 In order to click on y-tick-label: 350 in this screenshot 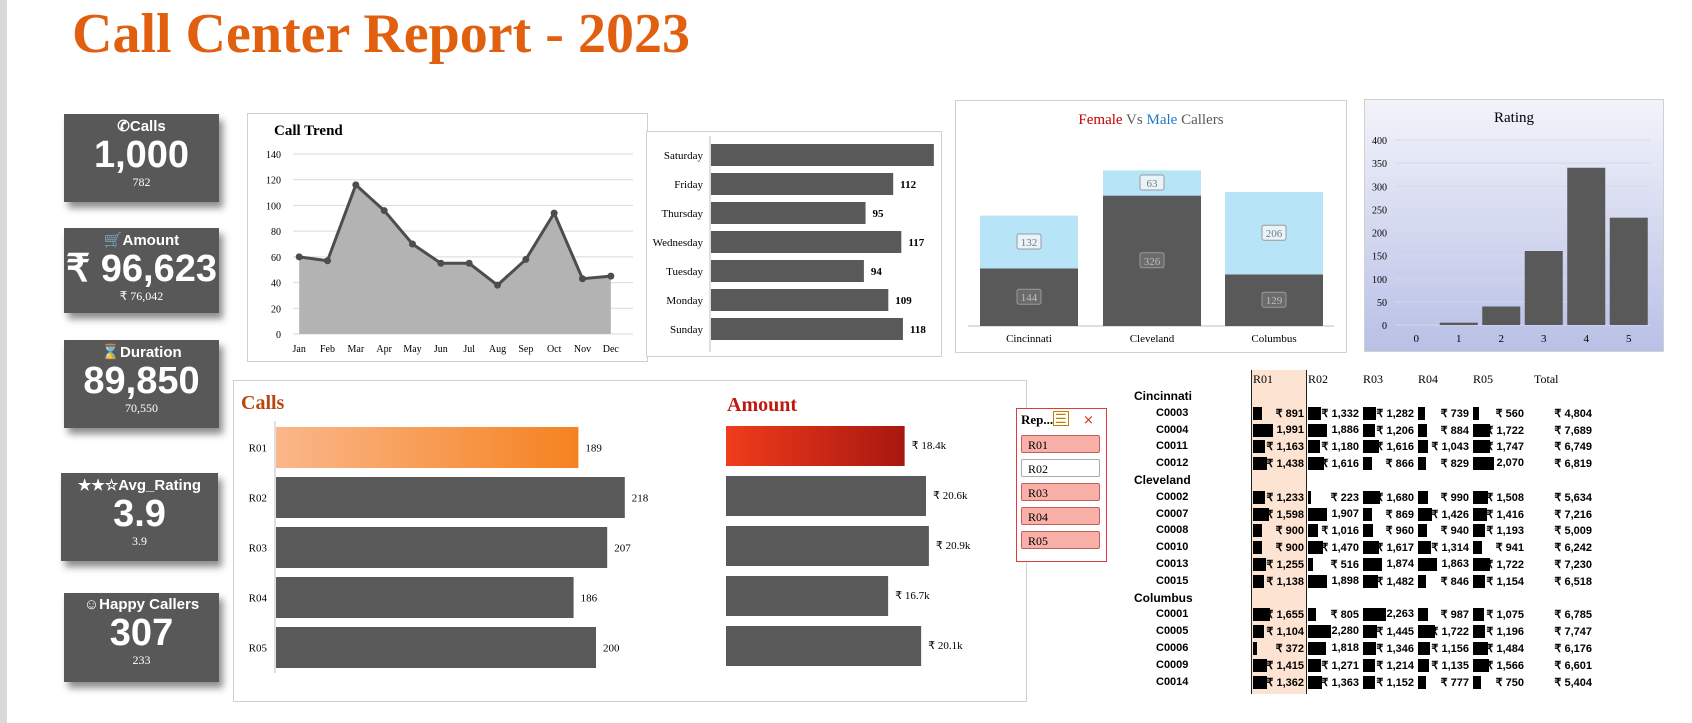, I will do `click(1379, 164)`.